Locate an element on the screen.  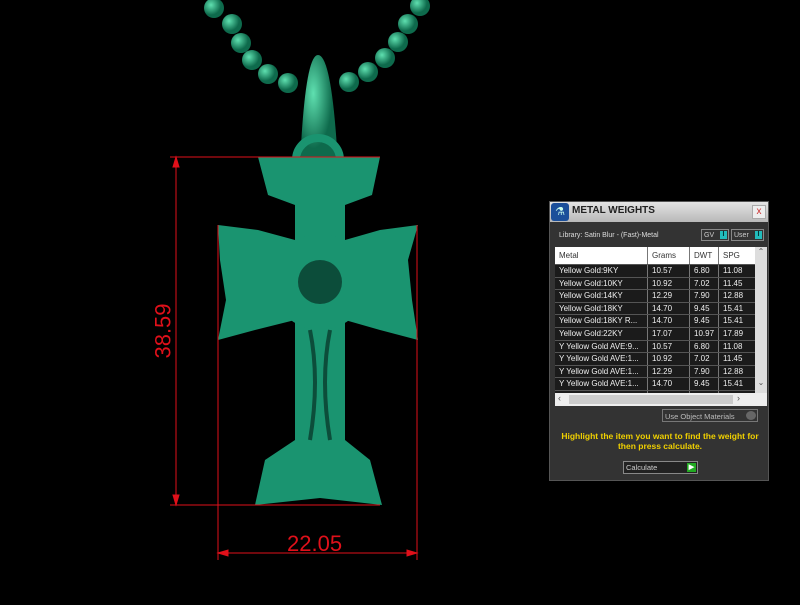
close-button: x is located at coordinates (759, 212).